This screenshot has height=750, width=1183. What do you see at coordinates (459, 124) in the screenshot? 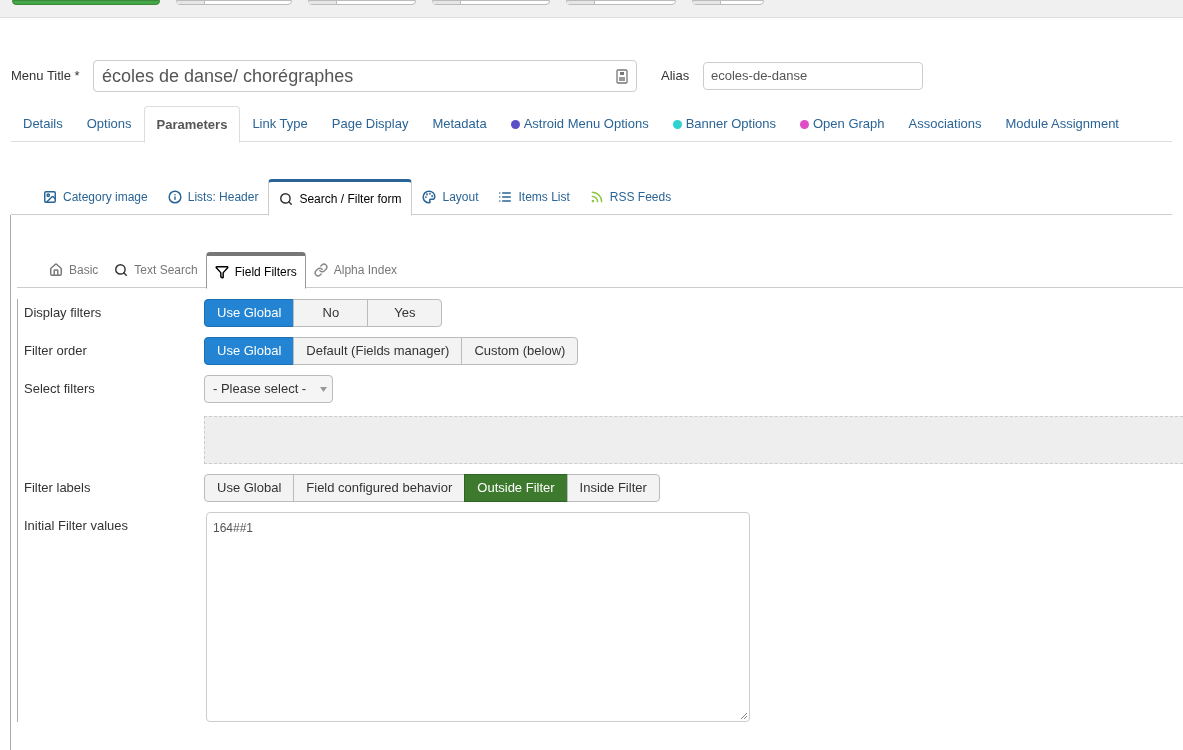
I see `tab: Metadata` at bounding box center [459, 124].